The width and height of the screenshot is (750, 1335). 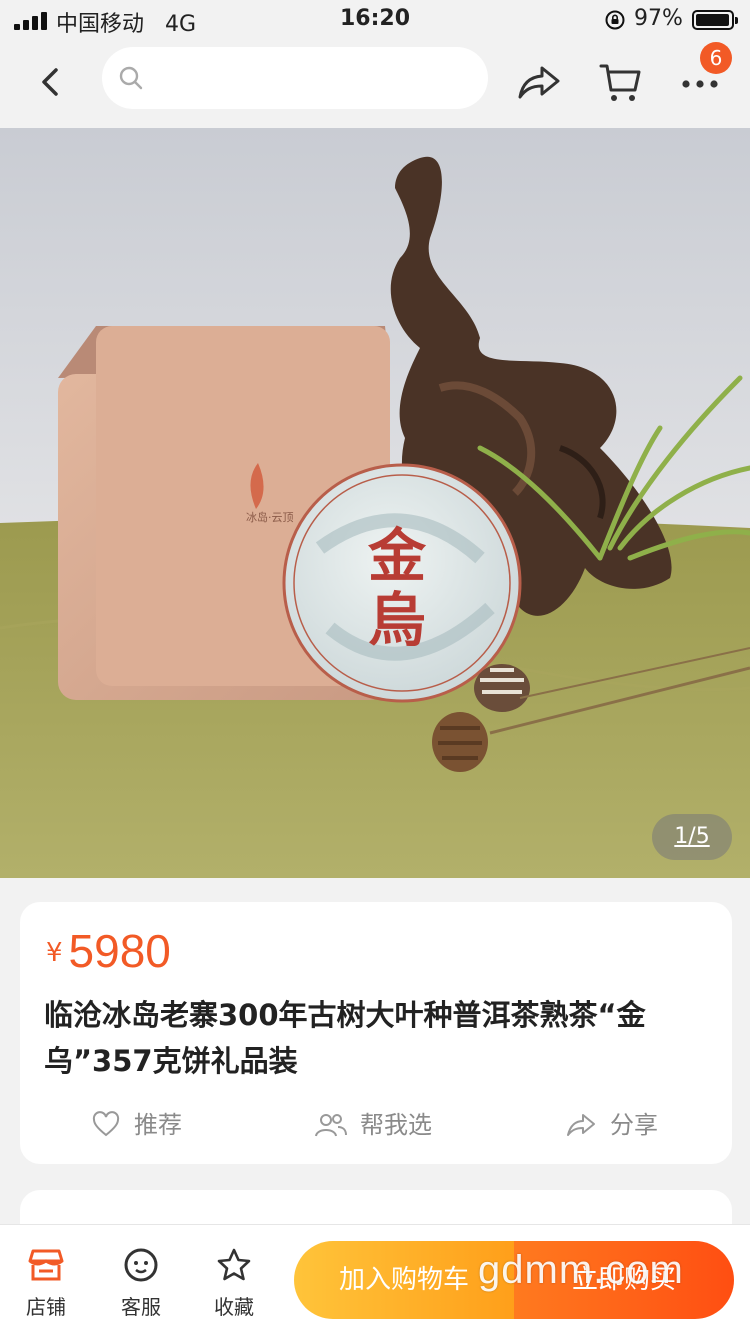 What do you see at coordinates (402, 583) in the screenshot?
I see `tea-cake: 金 烏` at bounding box center [402, 583].